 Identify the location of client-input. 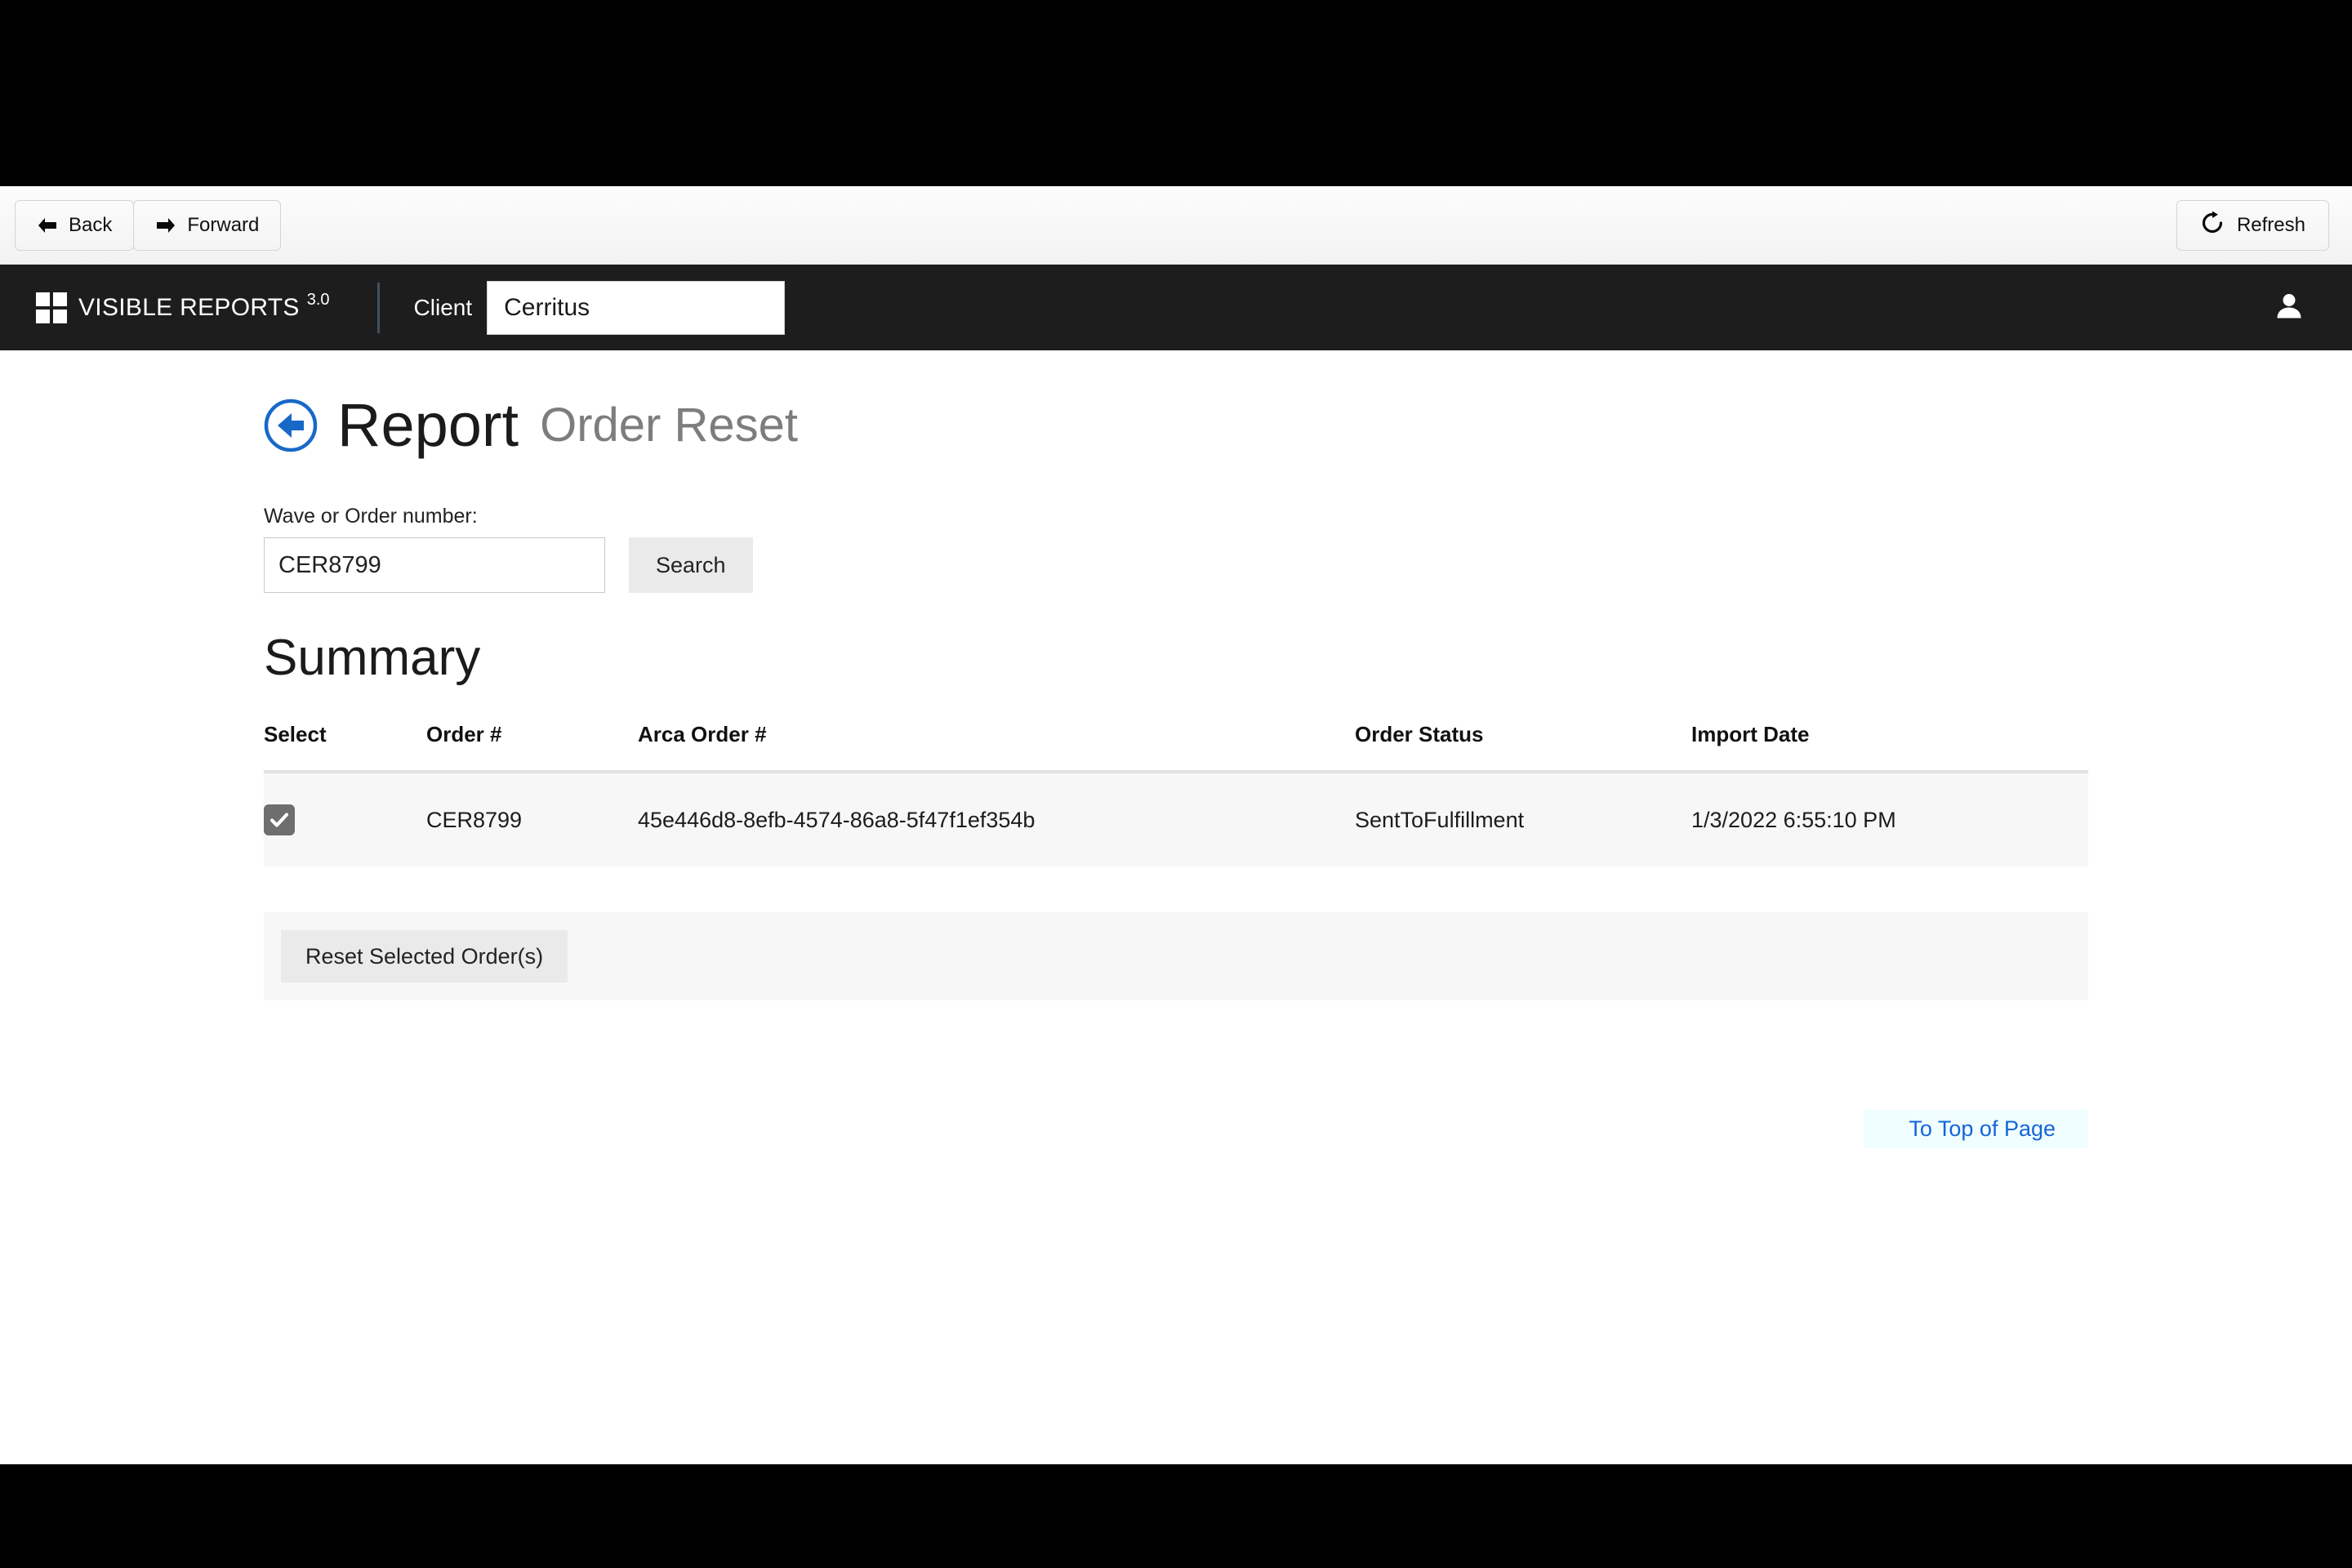
(636, 307).